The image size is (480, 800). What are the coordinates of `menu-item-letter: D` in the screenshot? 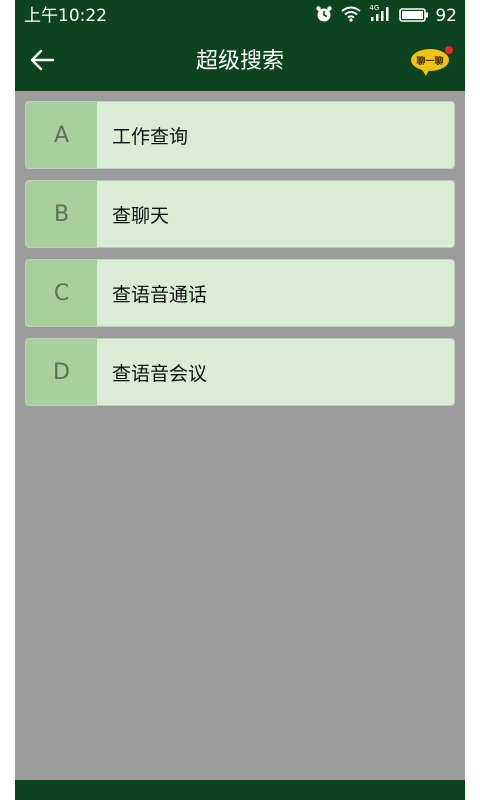 It's located at (61, 372).